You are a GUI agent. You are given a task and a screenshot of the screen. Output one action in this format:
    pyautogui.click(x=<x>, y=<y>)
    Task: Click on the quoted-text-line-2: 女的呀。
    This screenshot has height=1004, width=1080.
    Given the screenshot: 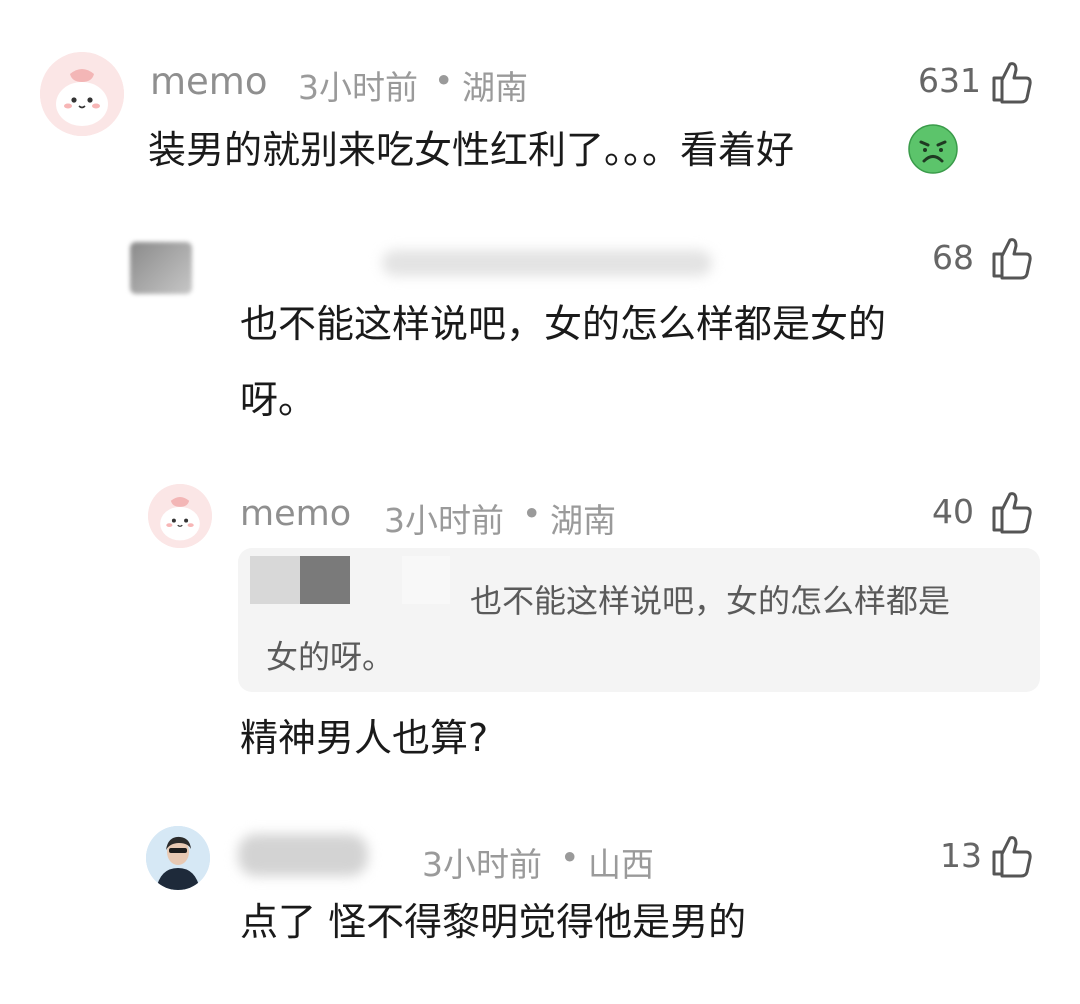 What is the action you would take?
    pyautogui.click(x=330, y=657)
    